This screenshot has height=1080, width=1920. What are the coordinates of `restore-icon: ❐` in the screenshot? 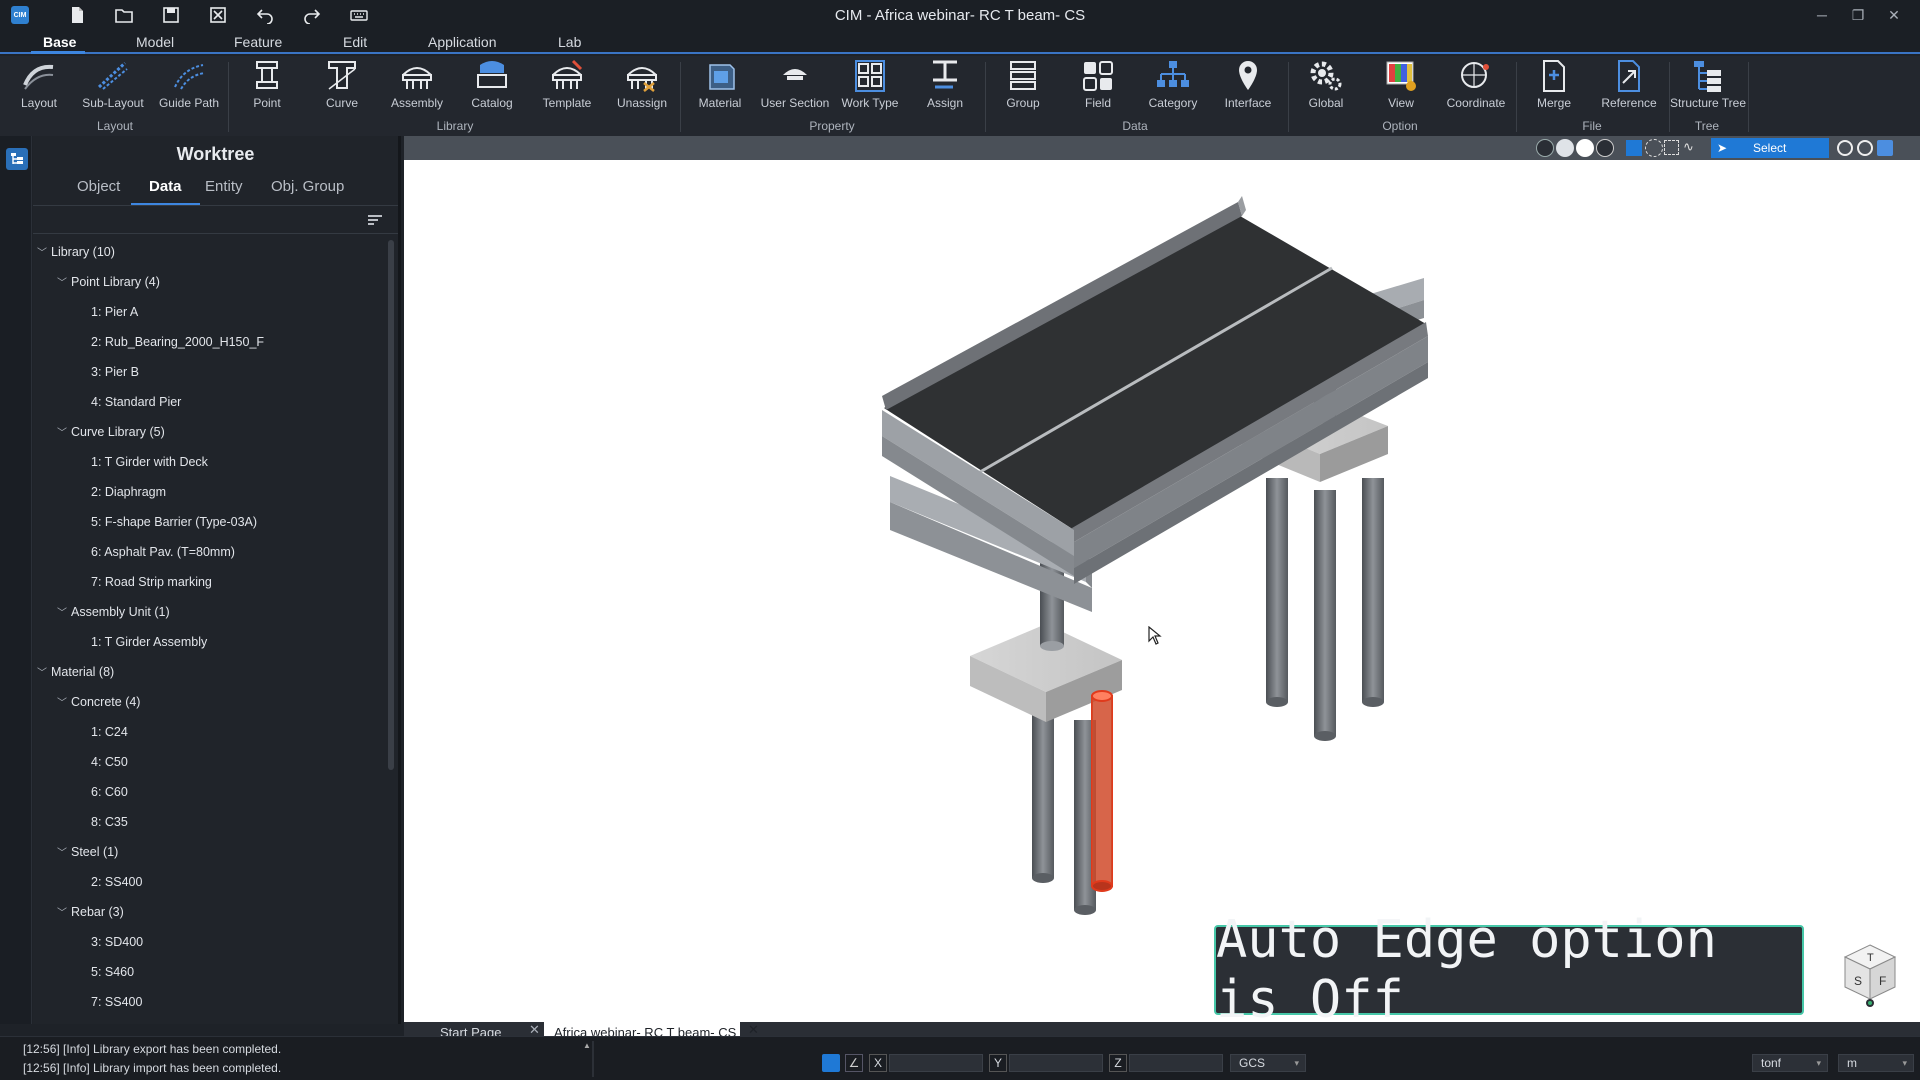 It's located at (1858, 15).